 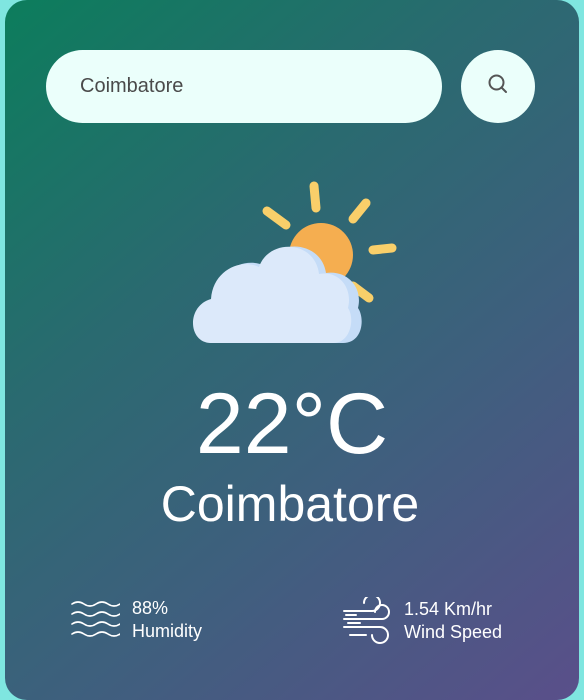 I want to click on temperature: 22°C, so click(x=292, y=424).